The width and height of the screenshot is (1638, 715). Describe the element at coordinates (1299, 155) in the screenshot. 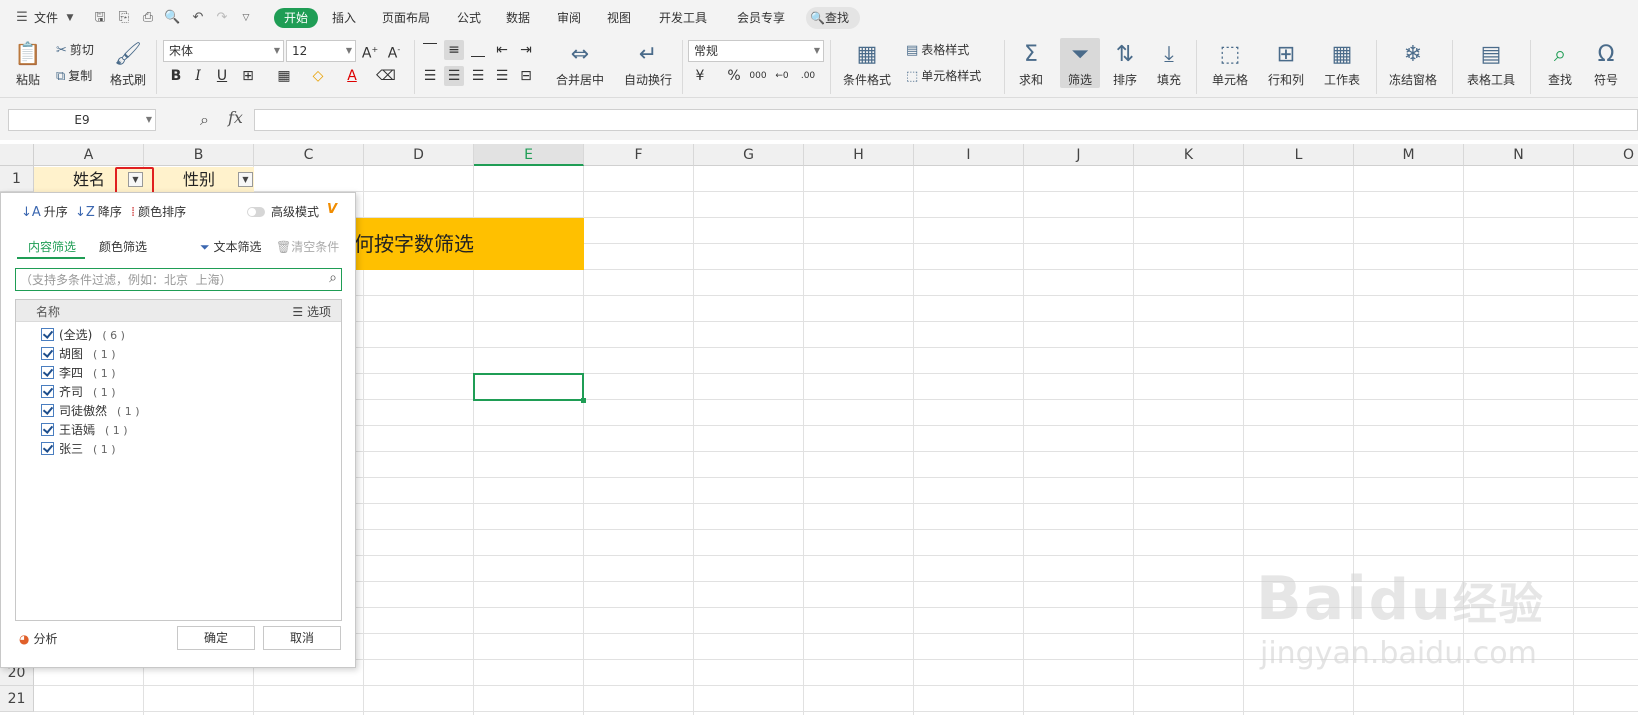

I see `column-header-l: L` at that location.